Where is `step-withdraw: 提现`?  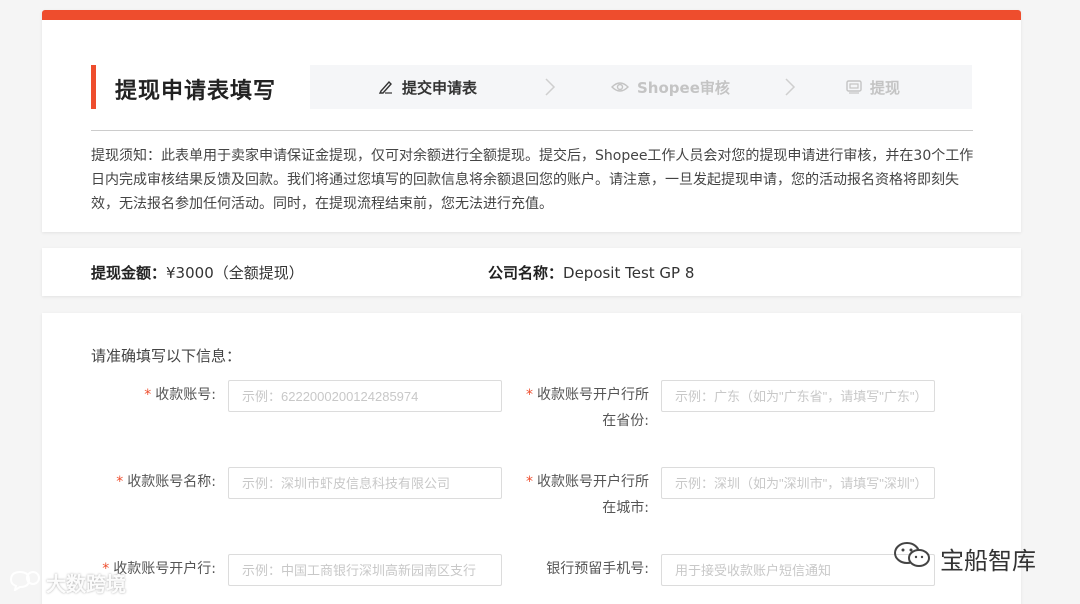
step-withdraw: 提现 is located at coordinates (873, 87).